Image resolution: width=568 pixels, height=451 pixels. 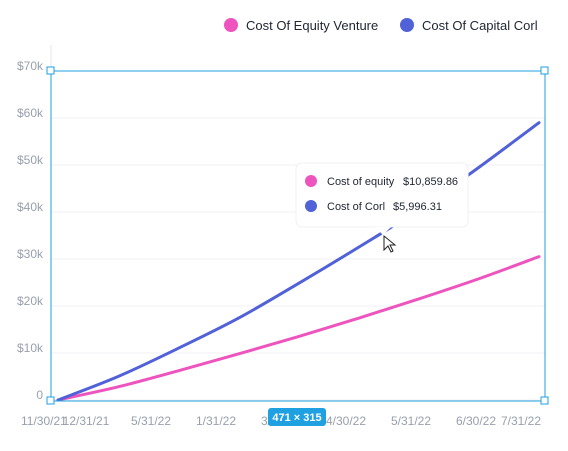 What do you see at coordinates (417, 207) in the screenshot?
I see `tooltip-value-corl: $5,996.31` at bounding box center [417, 207].